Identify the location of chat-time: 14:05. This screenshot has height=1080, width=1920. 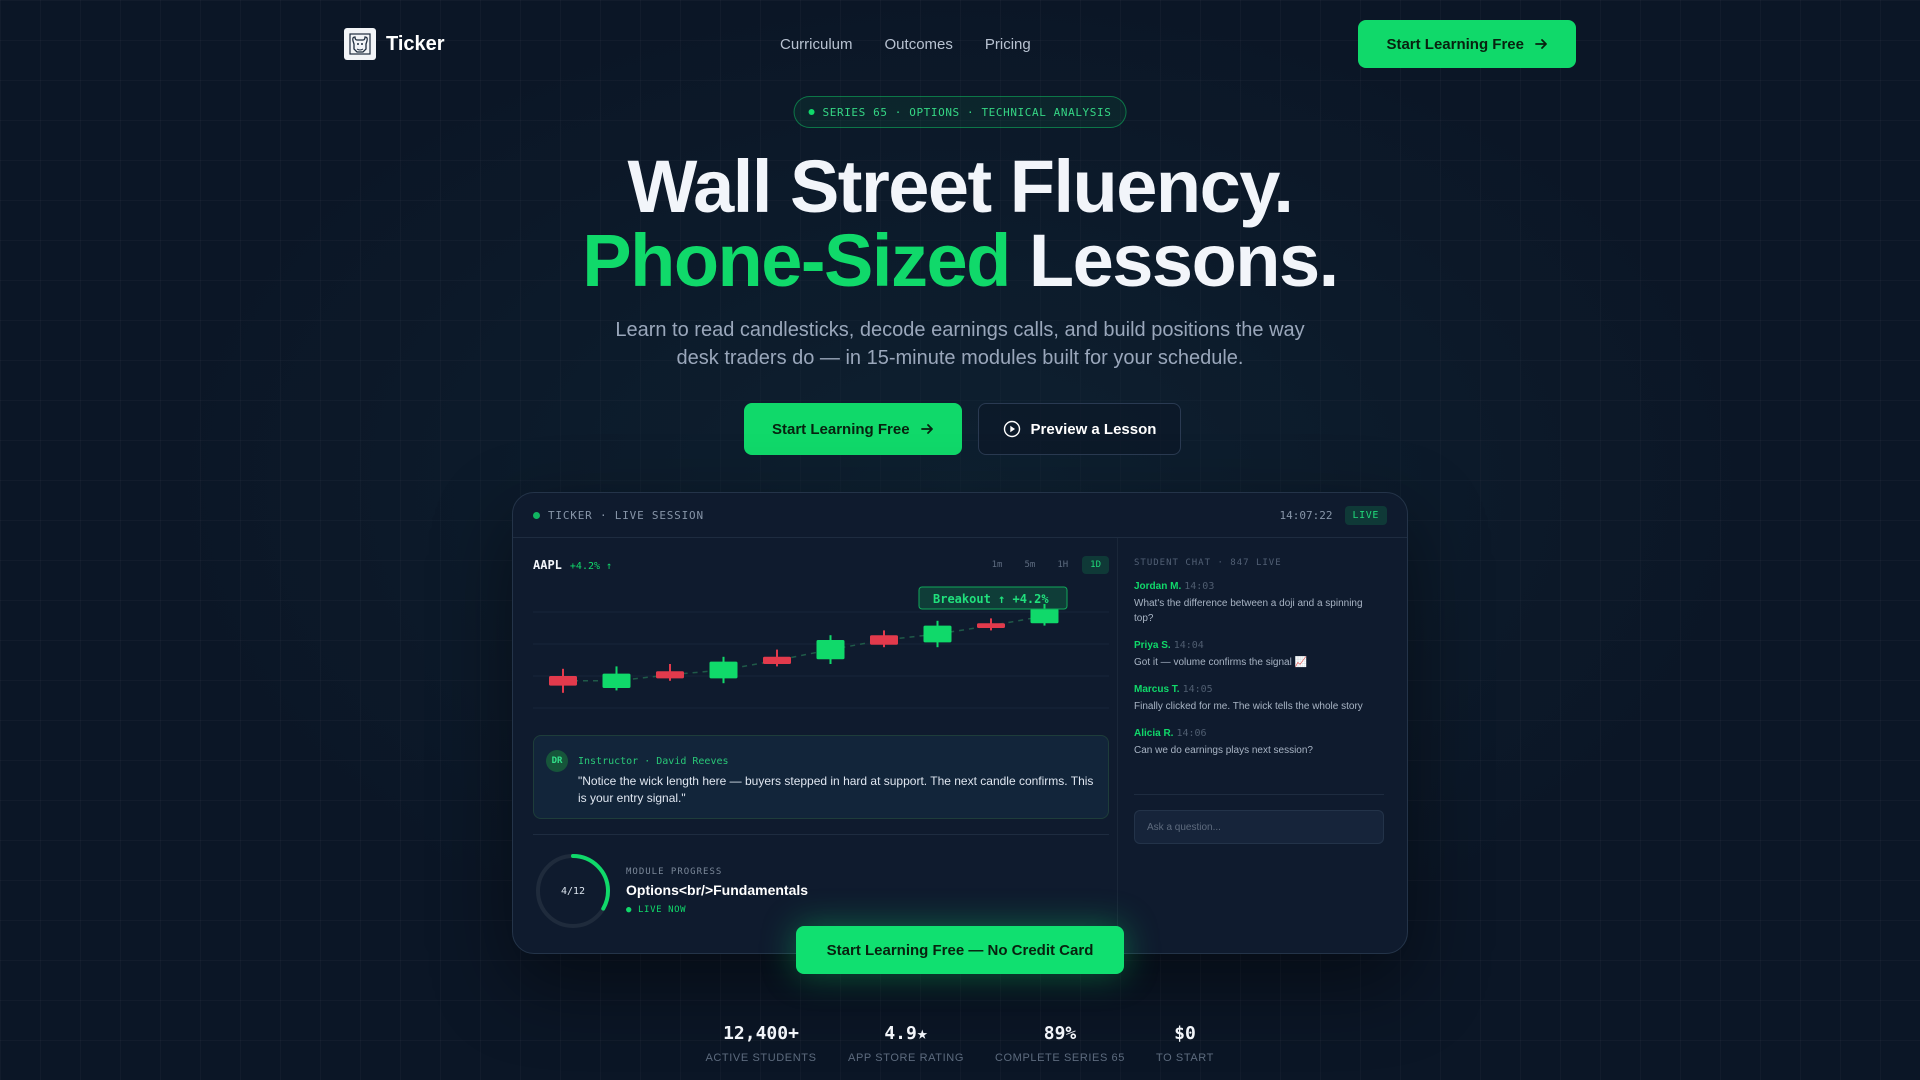
(1197, 689).